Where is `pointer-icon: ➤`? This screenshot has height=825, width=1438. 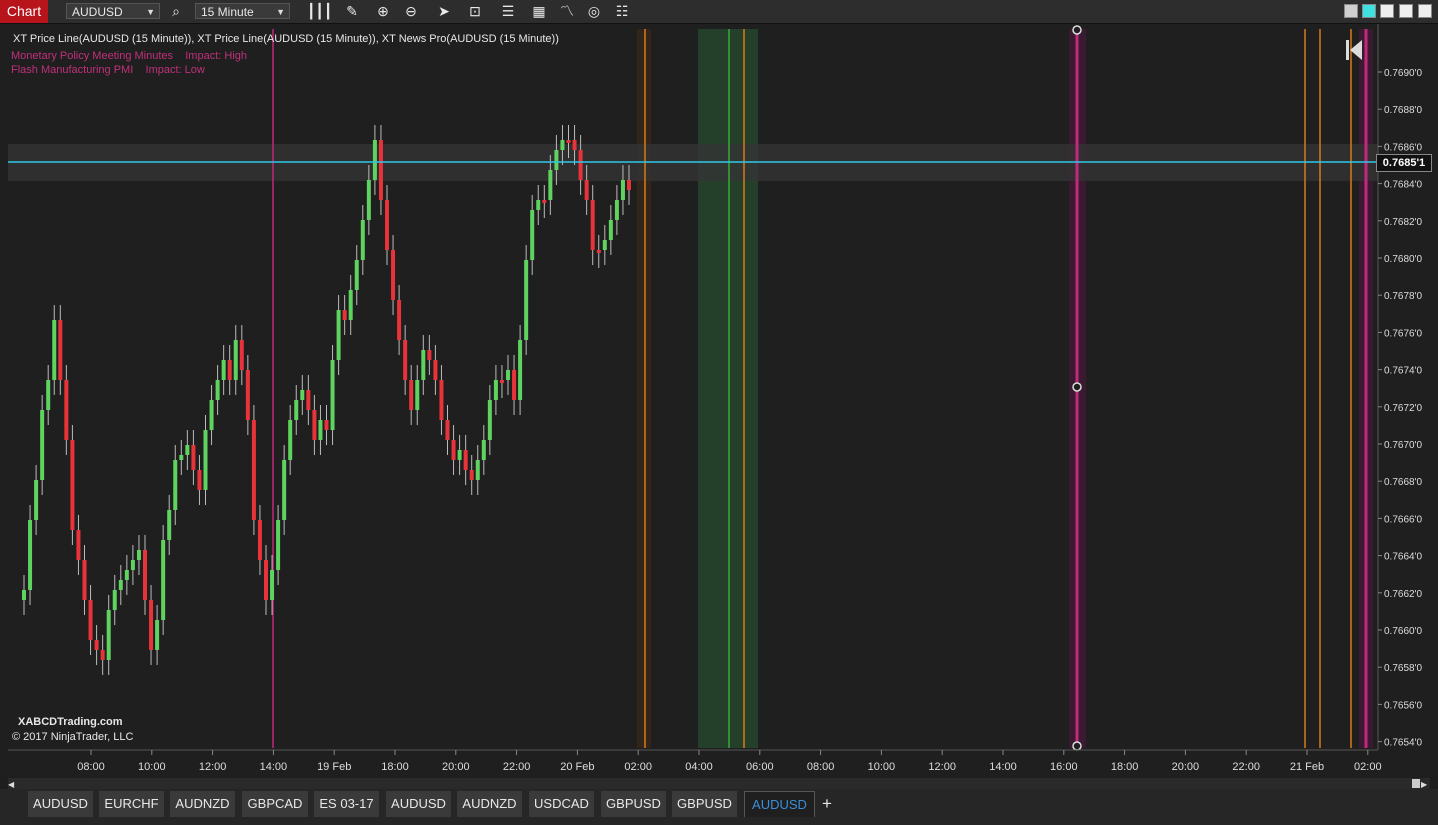 pointer-icon: ➤ is located at coordinates (444, 11).